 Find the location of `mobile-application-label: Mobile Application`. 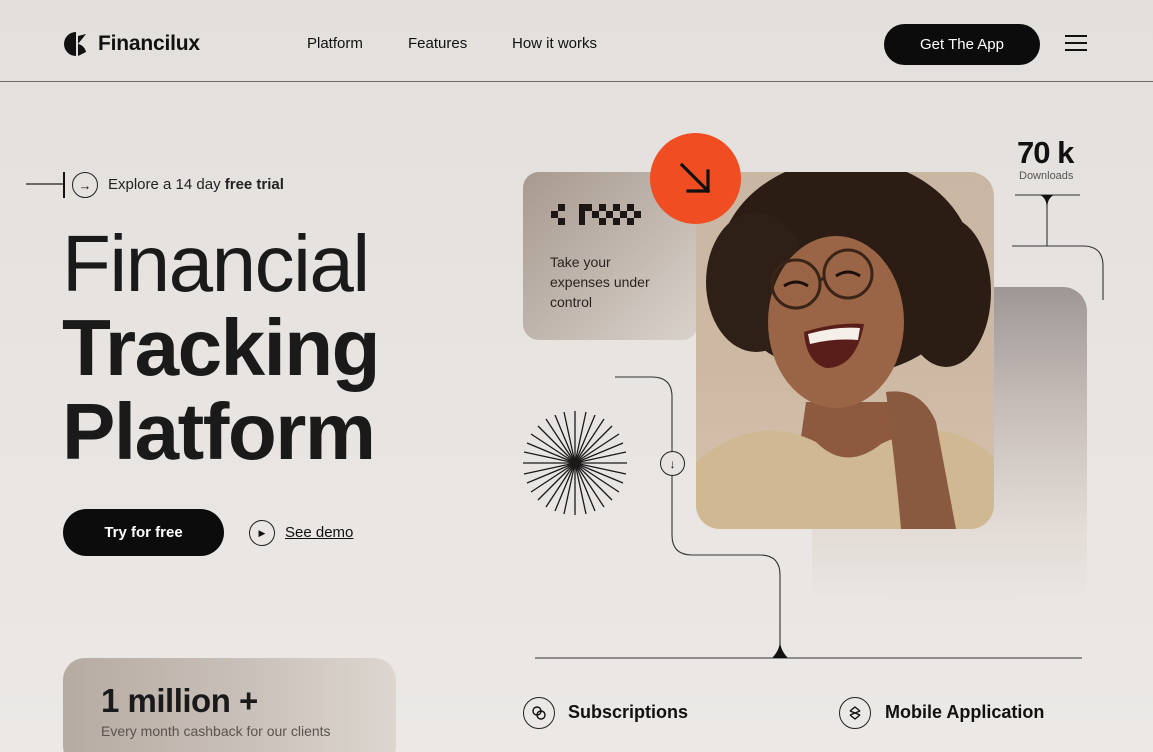

mobile-application-label: Mobile Application is located at coordinates (964, 712).